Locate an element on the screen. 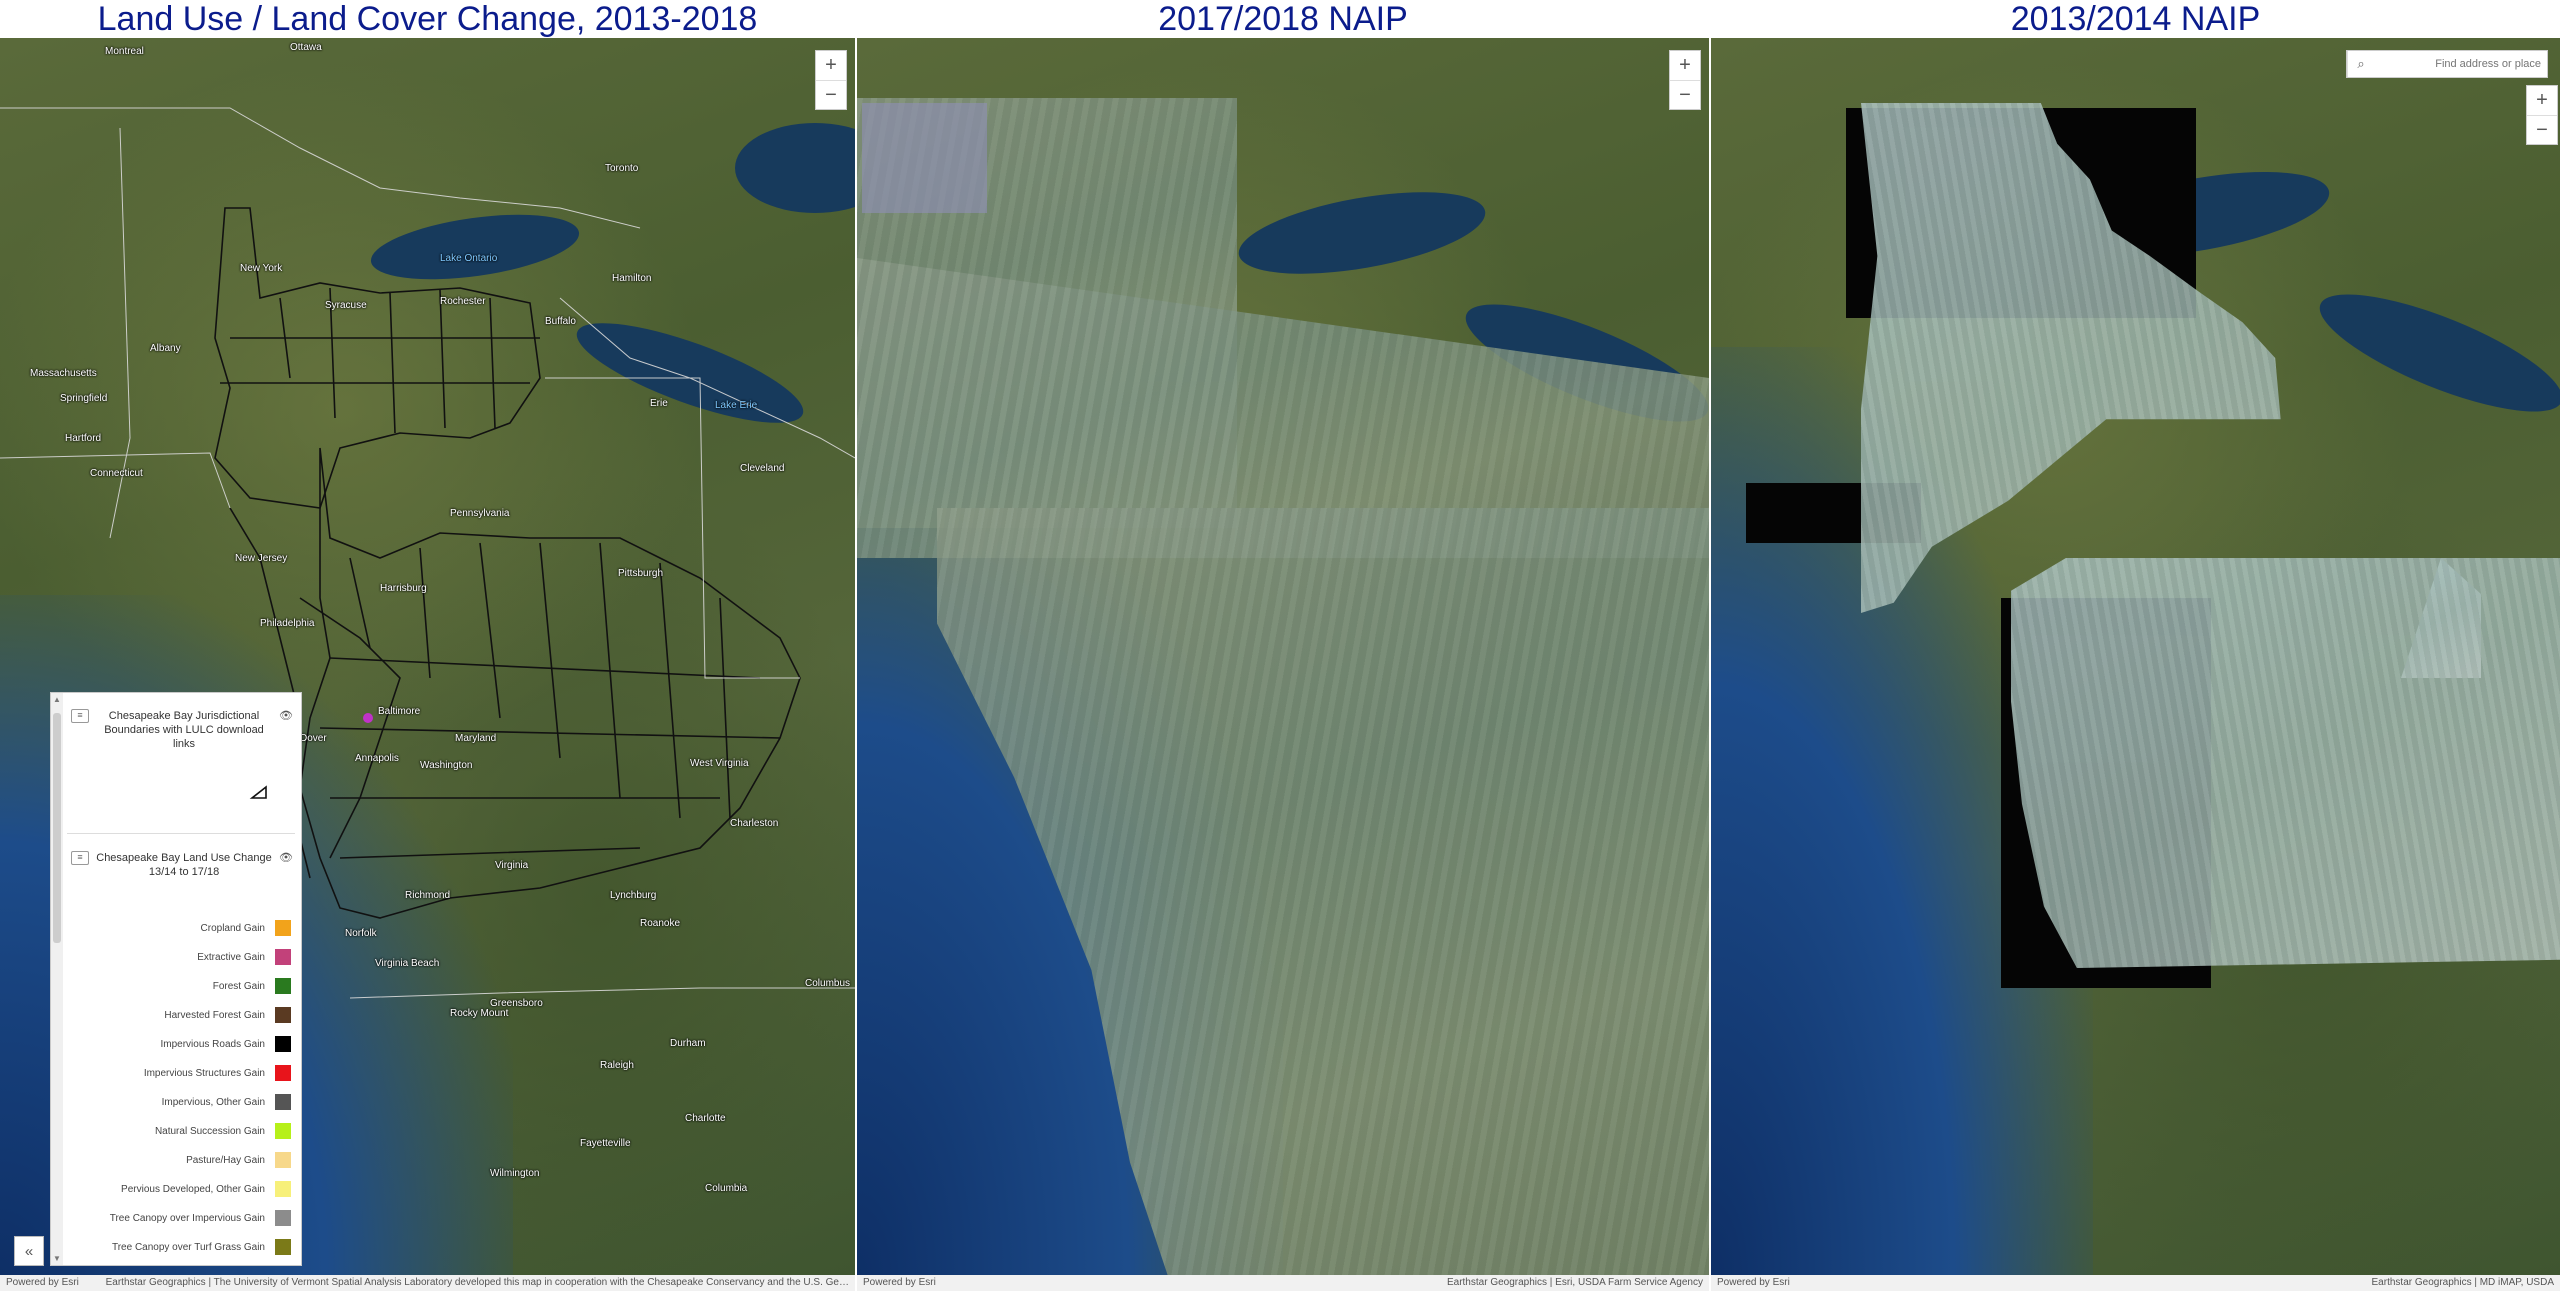 This screenshot has height=1291, width=2560. map-label: Columbia is located at coordinates (726, 1188).